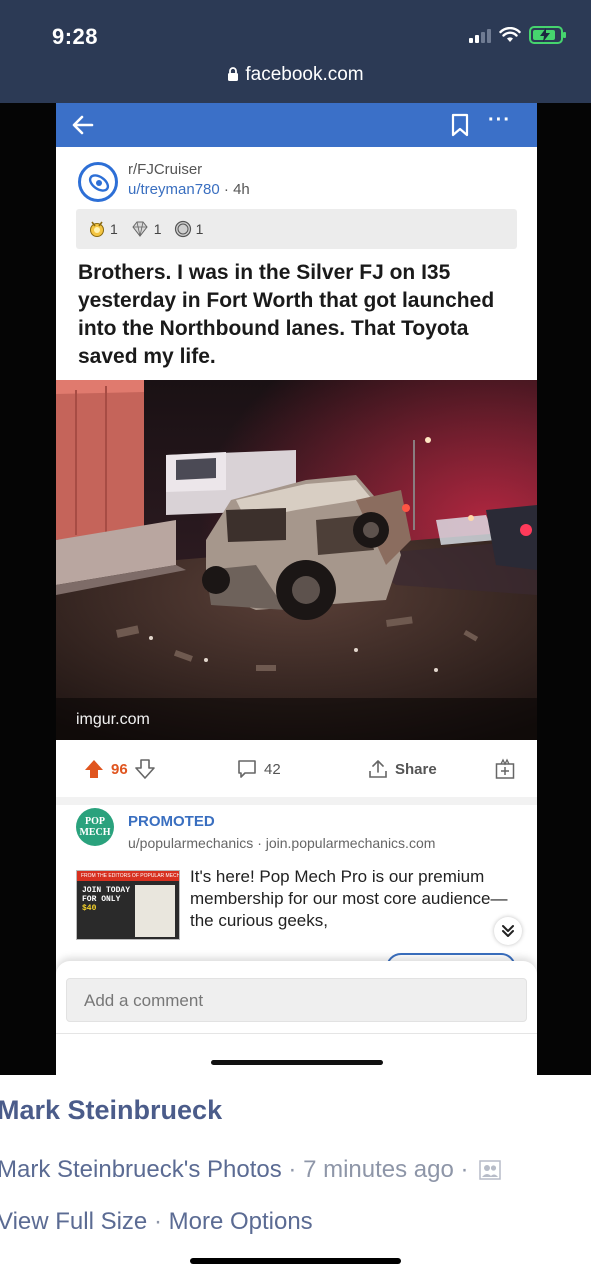 The height and width of the screenshot is (1279, 591). I want to click on fj-cruiser-logo-icon, so click(99, 183).